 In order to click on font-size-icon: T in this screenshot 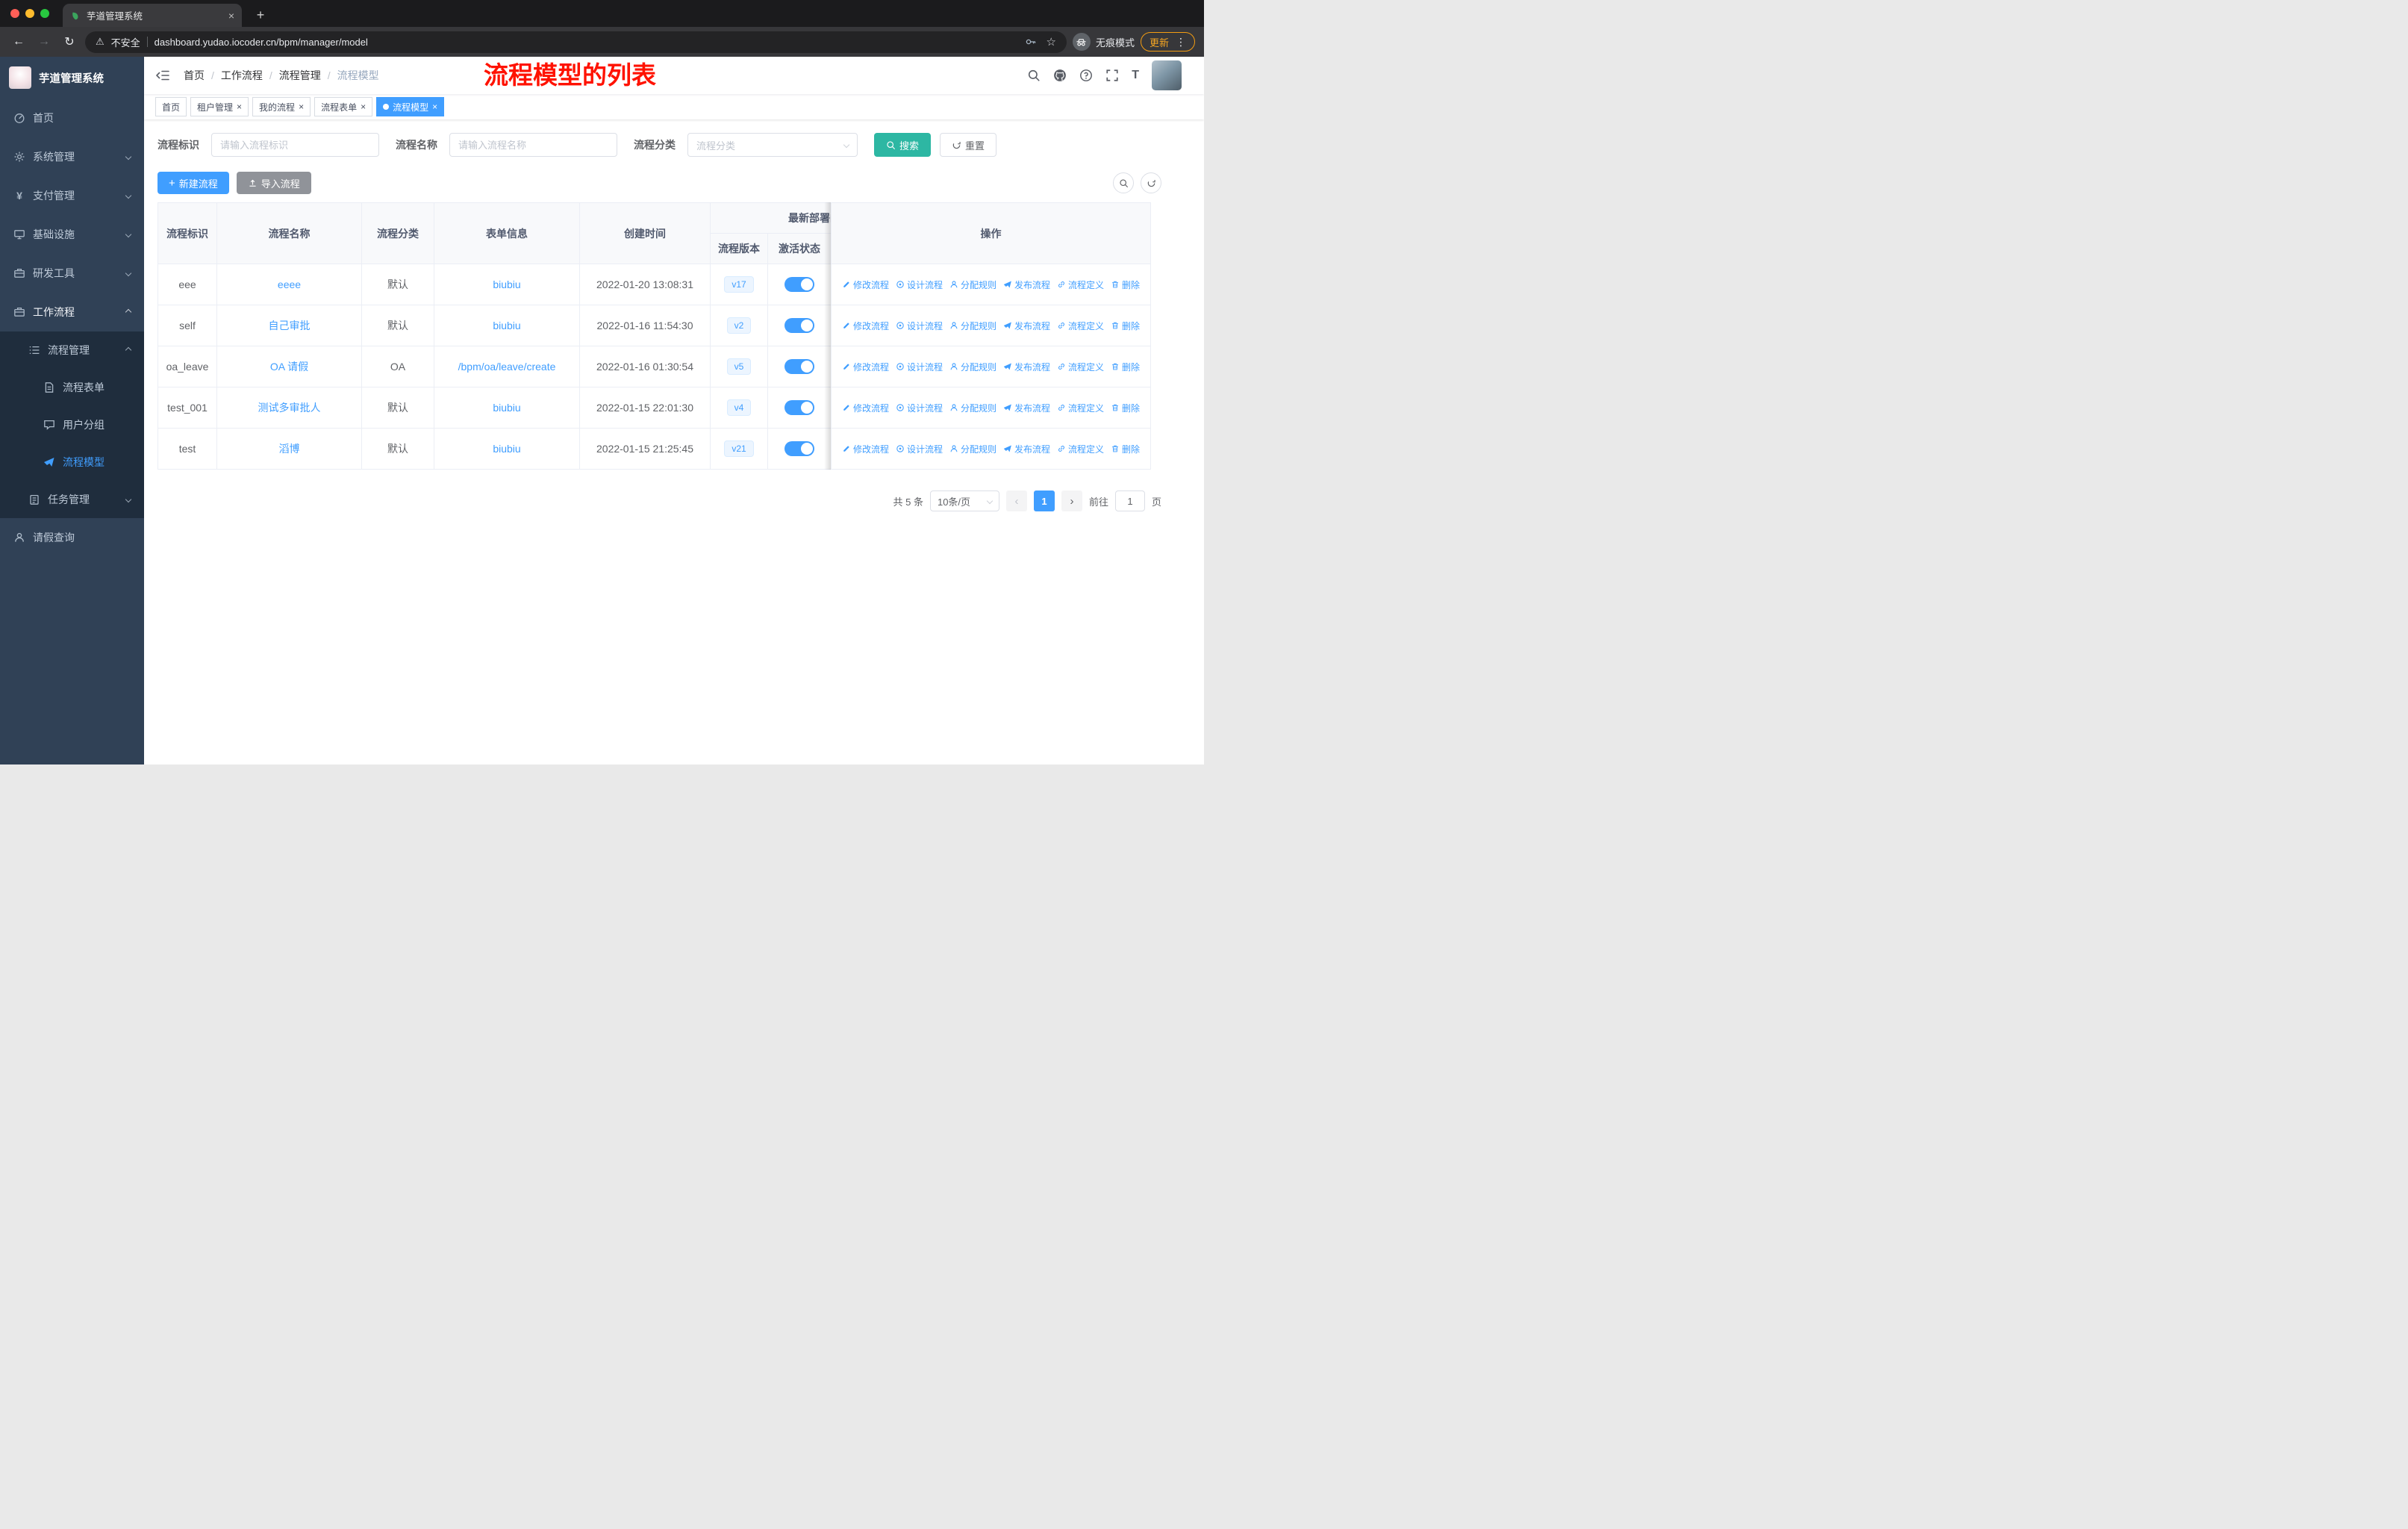, I will do `click(1135, 76)`.